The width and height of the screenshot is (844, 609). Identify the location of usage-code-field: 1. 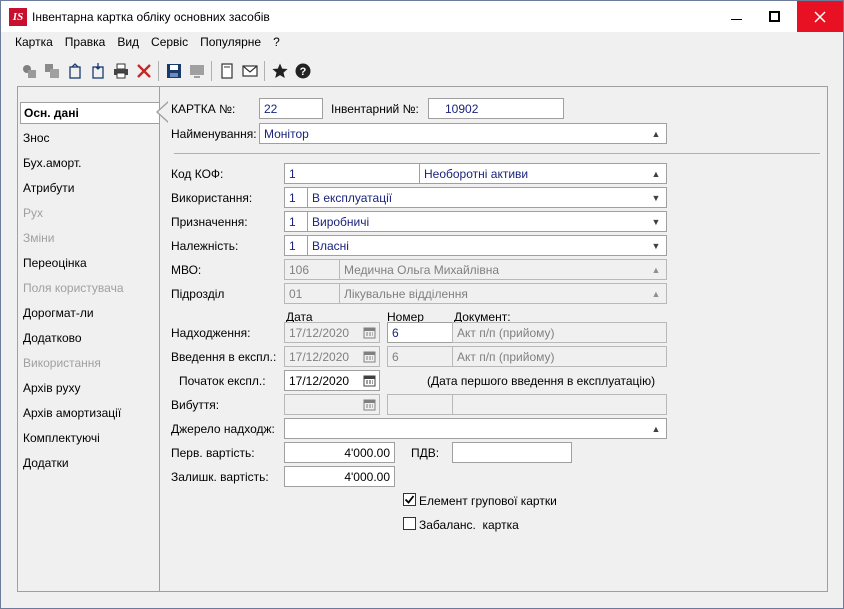
(296, 197).